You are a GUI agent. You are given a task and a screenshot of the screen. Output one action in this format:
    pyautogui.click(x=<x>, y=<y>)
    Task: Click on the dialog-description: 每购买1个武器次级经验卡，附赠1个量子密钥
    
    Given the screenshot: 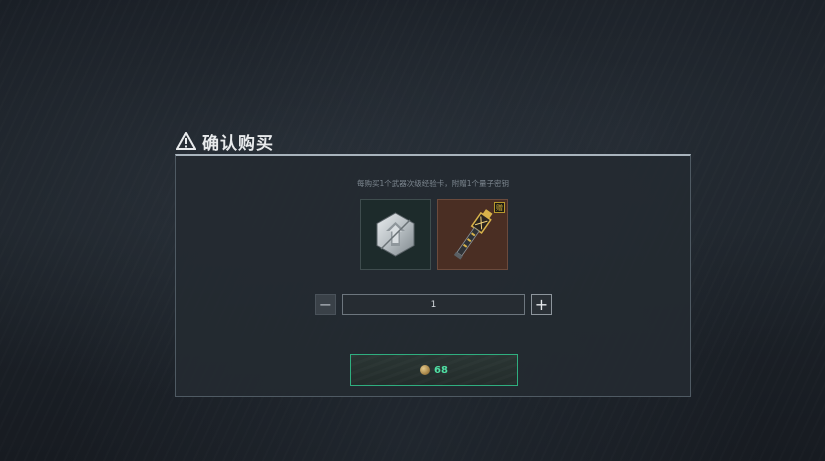 What is the action you would take?
    pyautogui.click(x=433, y=183)
    